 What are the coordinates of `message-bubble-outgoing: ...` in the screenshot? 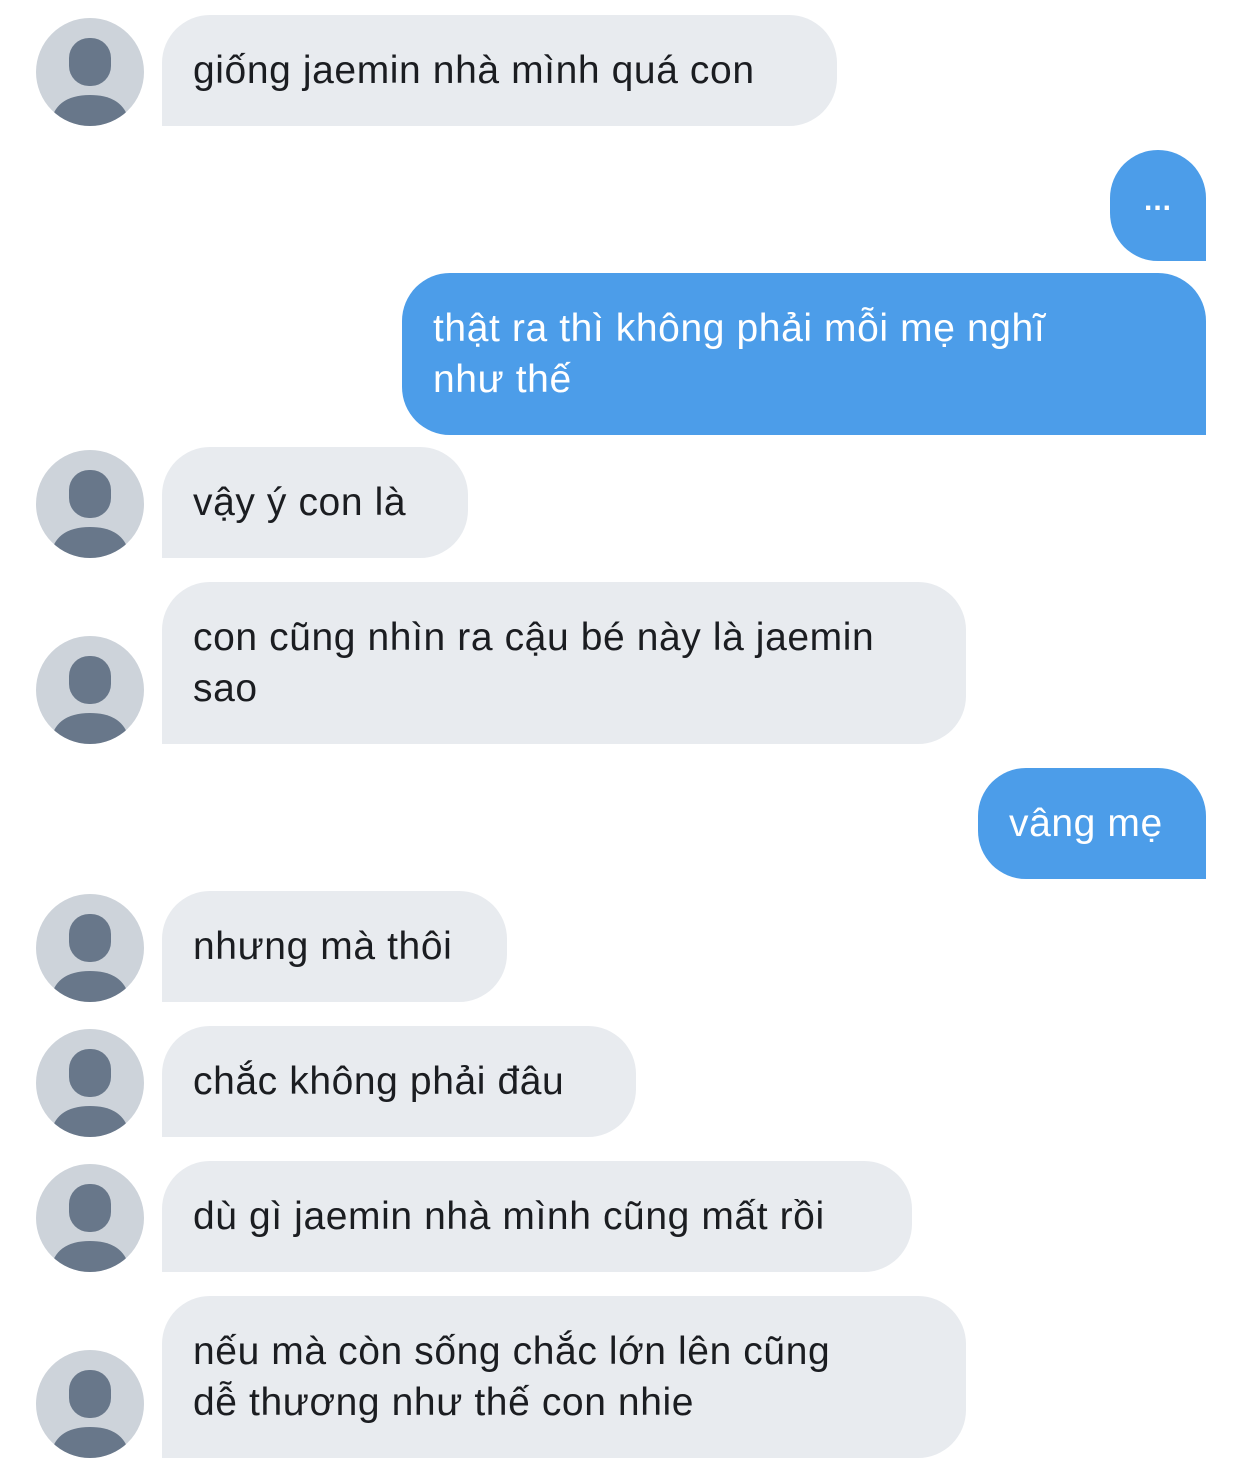 It's located at (1158, 205).